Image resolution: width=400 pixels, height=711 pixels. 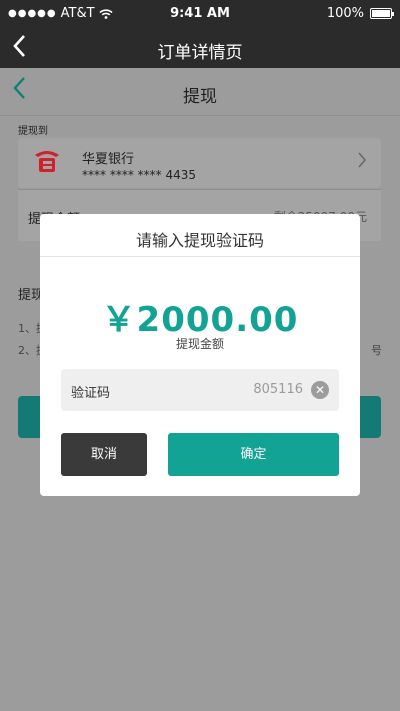 I want to click on modal-amount-caption: 提现金额, so click(x=199, y=344).